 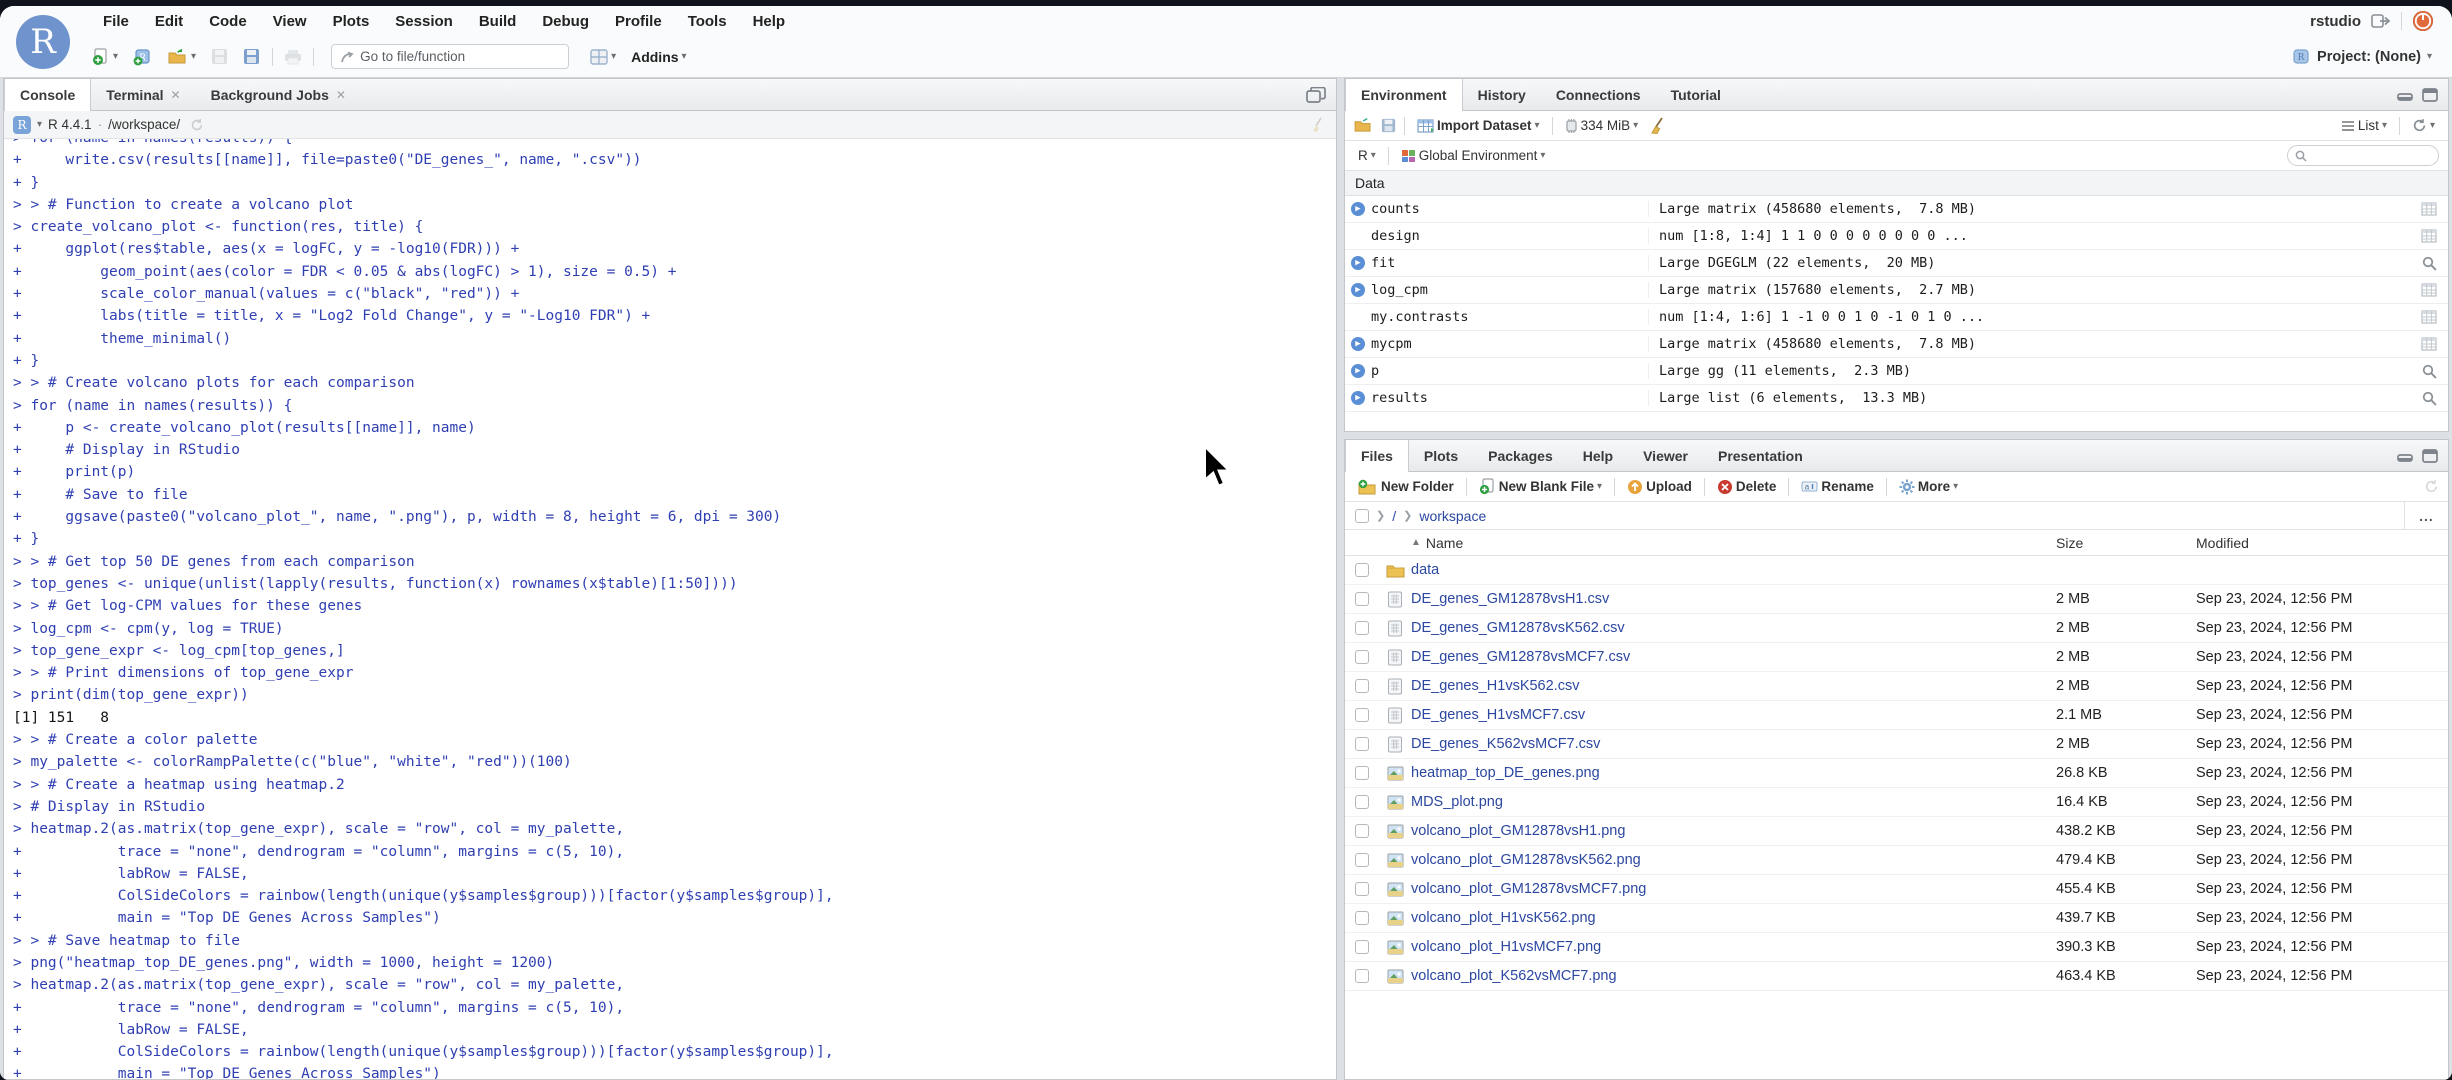 I want to click on tab-files: Files, so click(x=1377, y=456).